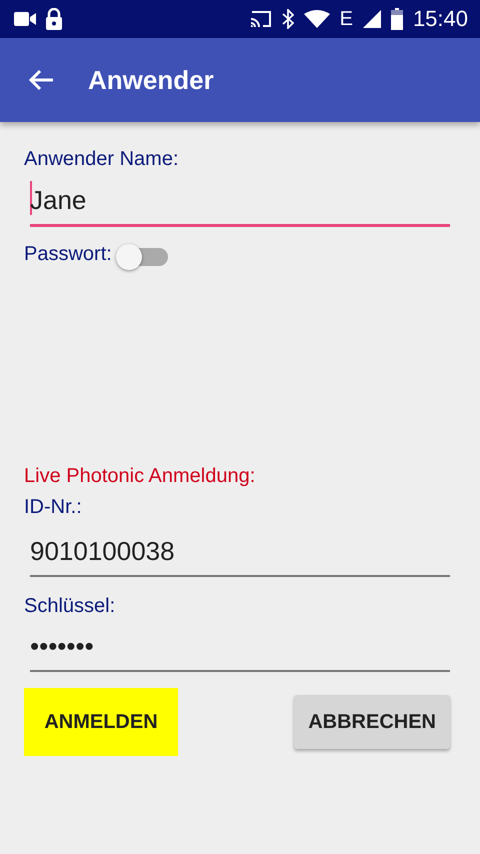  I want to click on screen-title: Anwender, so click(151, 80).